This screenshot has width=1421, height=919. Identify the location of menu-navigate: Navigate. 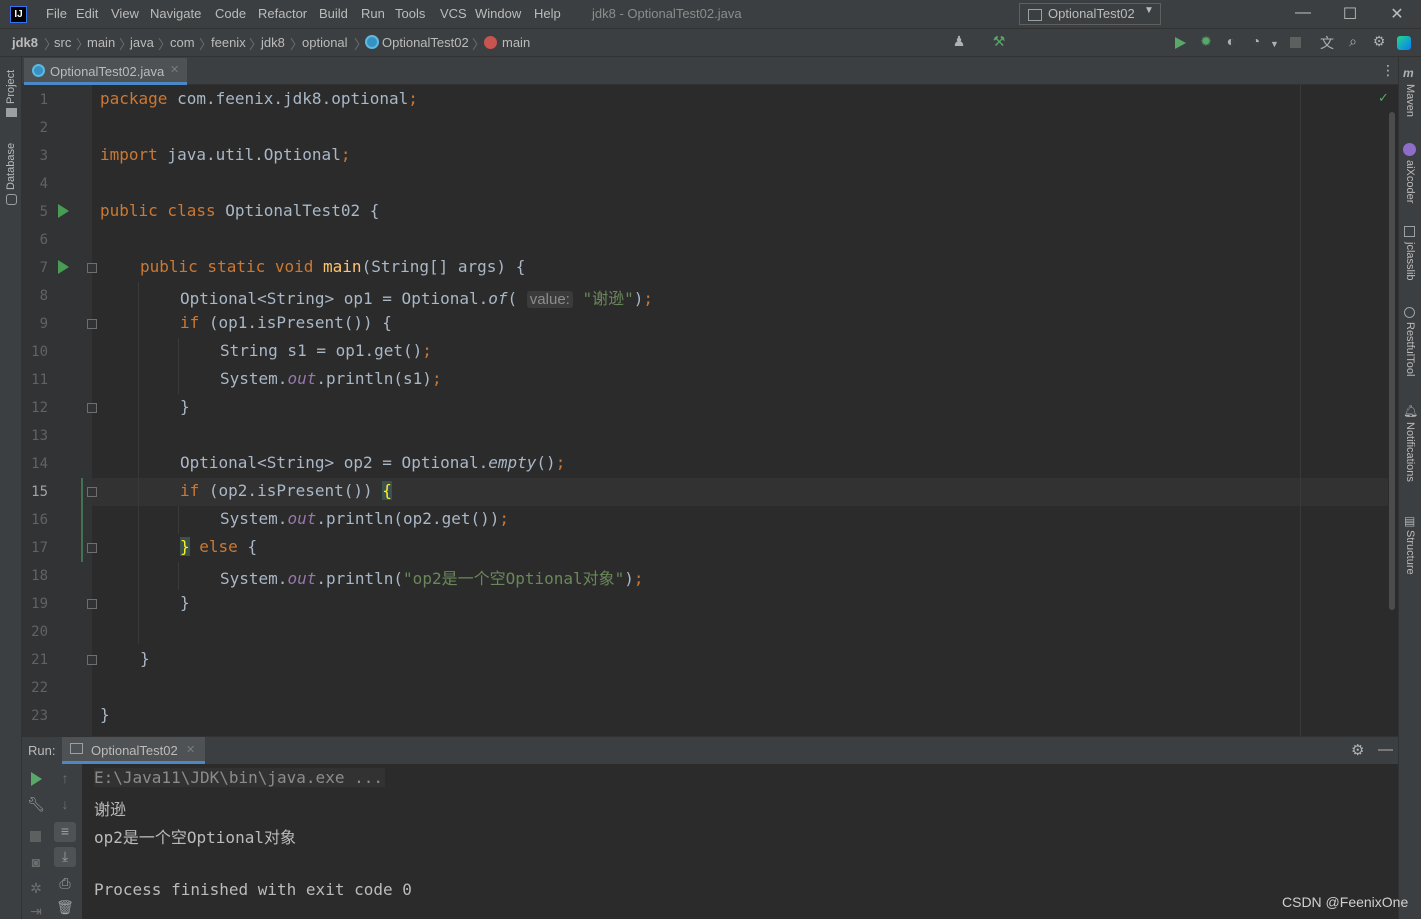
(175, 13).